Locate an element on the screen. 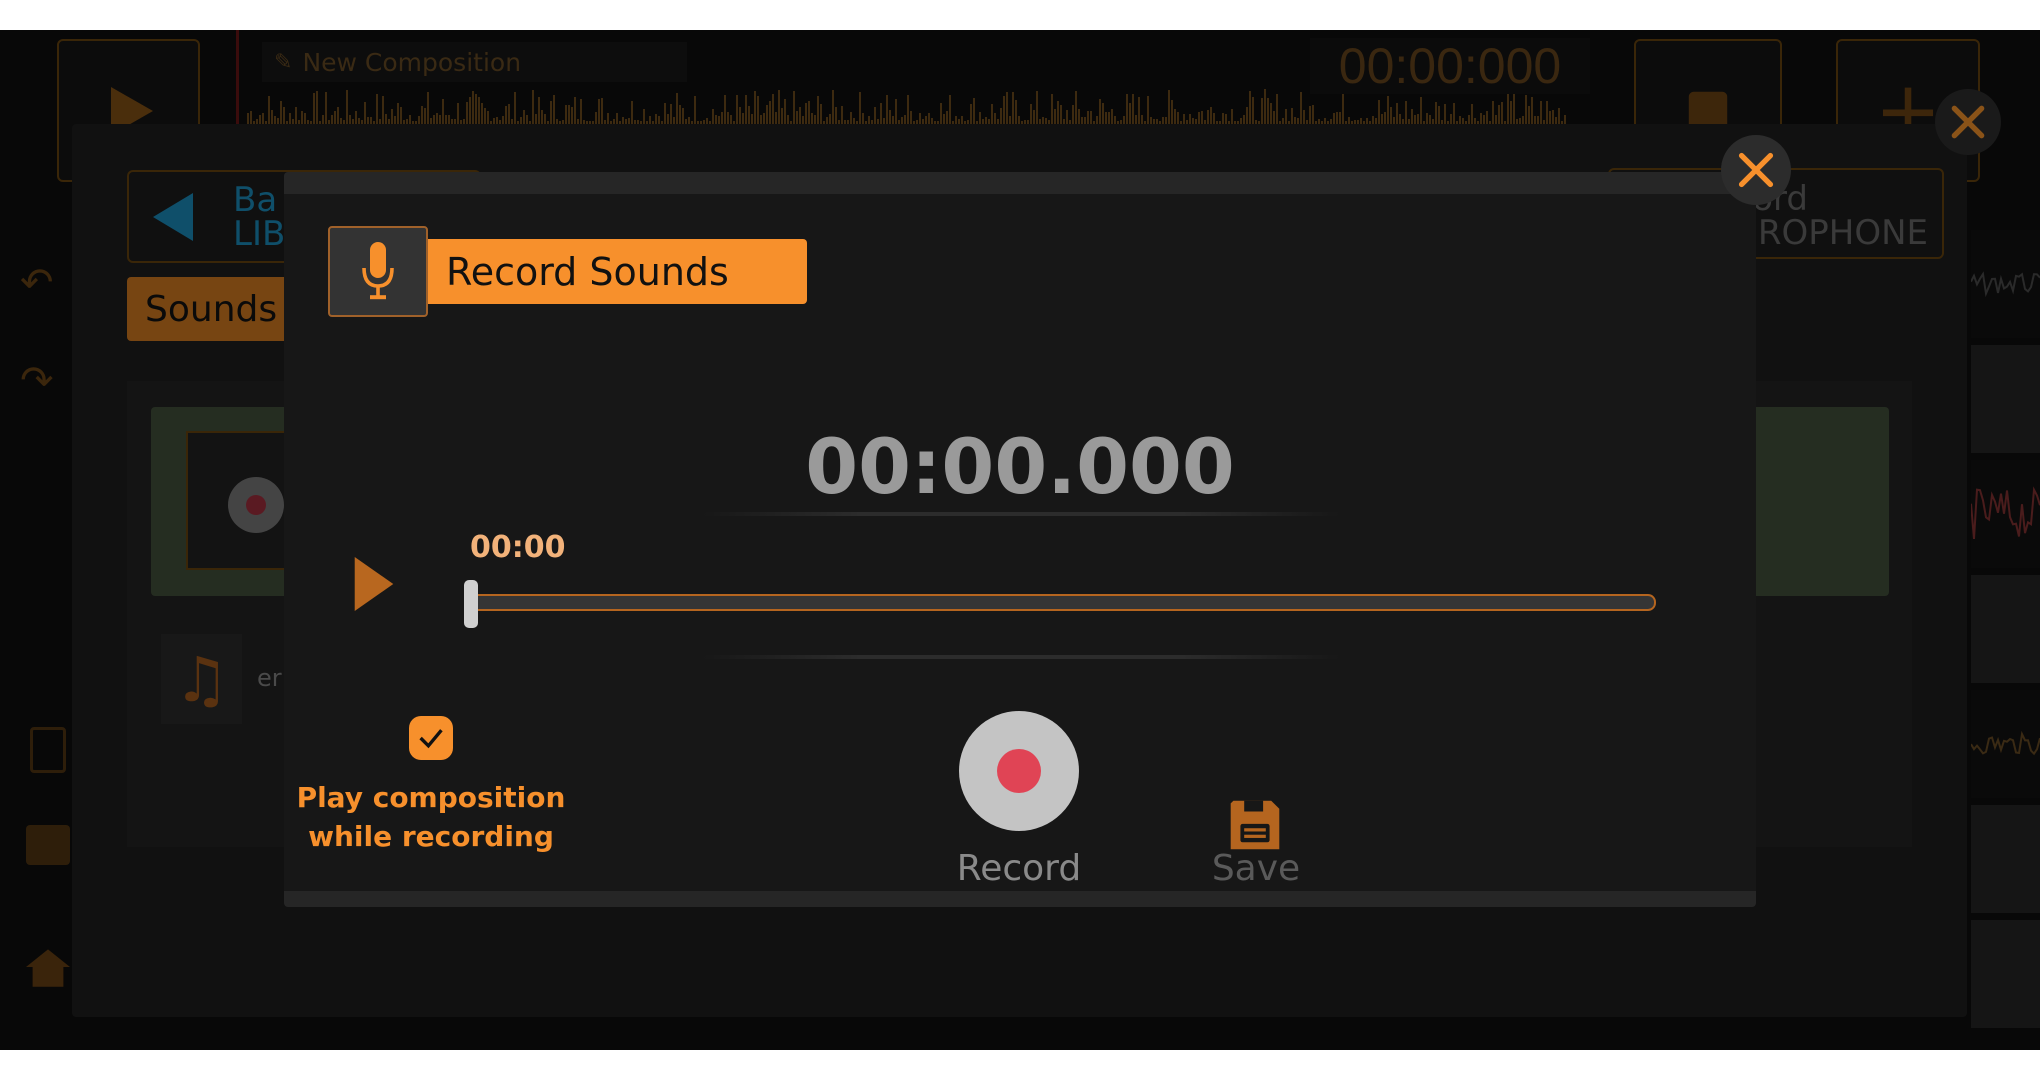  new-file-button is located at coordinates (48, 750).